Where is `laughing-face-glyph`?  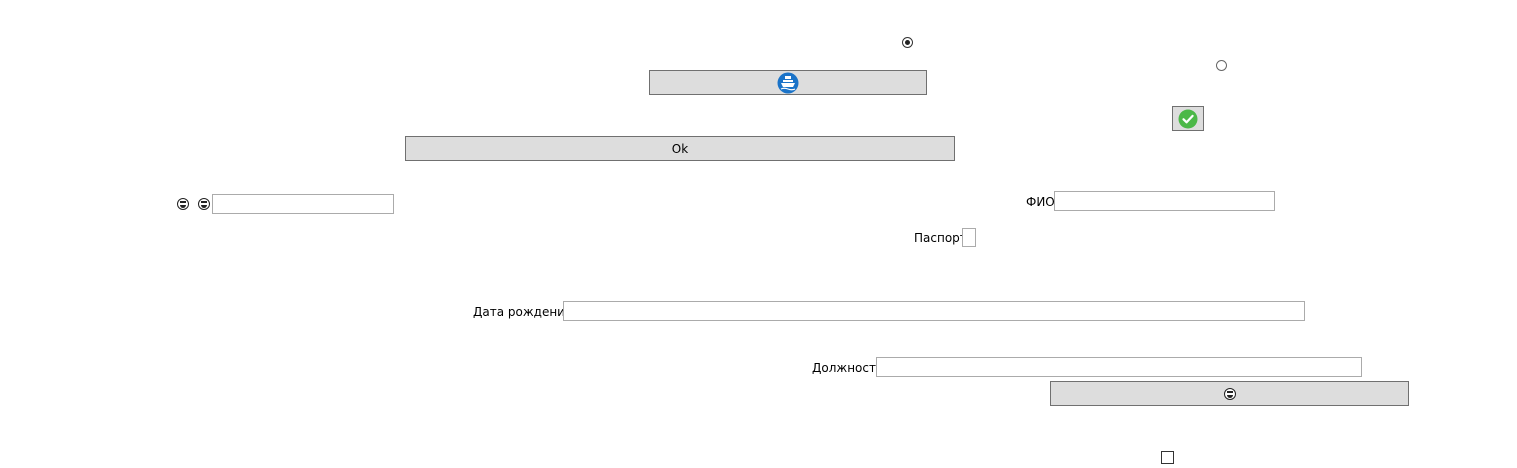
laughing-face-glyph is located at coordinates (1229, 393).